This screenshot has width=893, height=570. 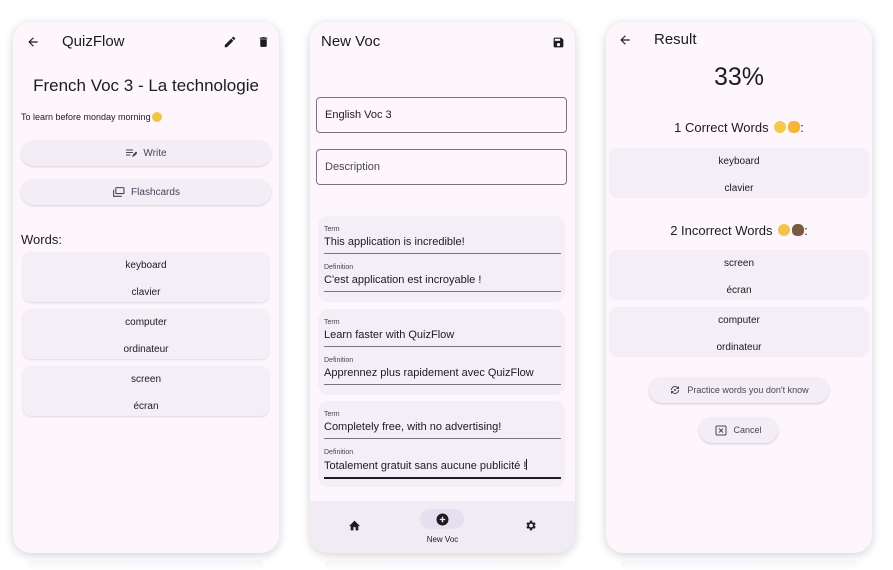 What do you see at coordinates (263, 42) in the screenshot?
I see `trash-icon` at bounding box center [263, 42].